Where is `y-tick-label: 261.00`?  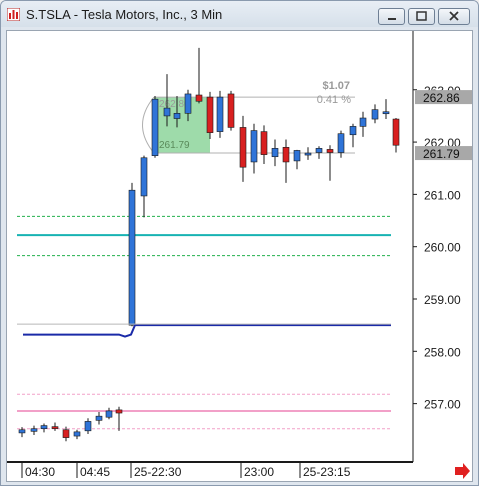 y-tick-label: 261.00 is located at coordinates (442, 195).